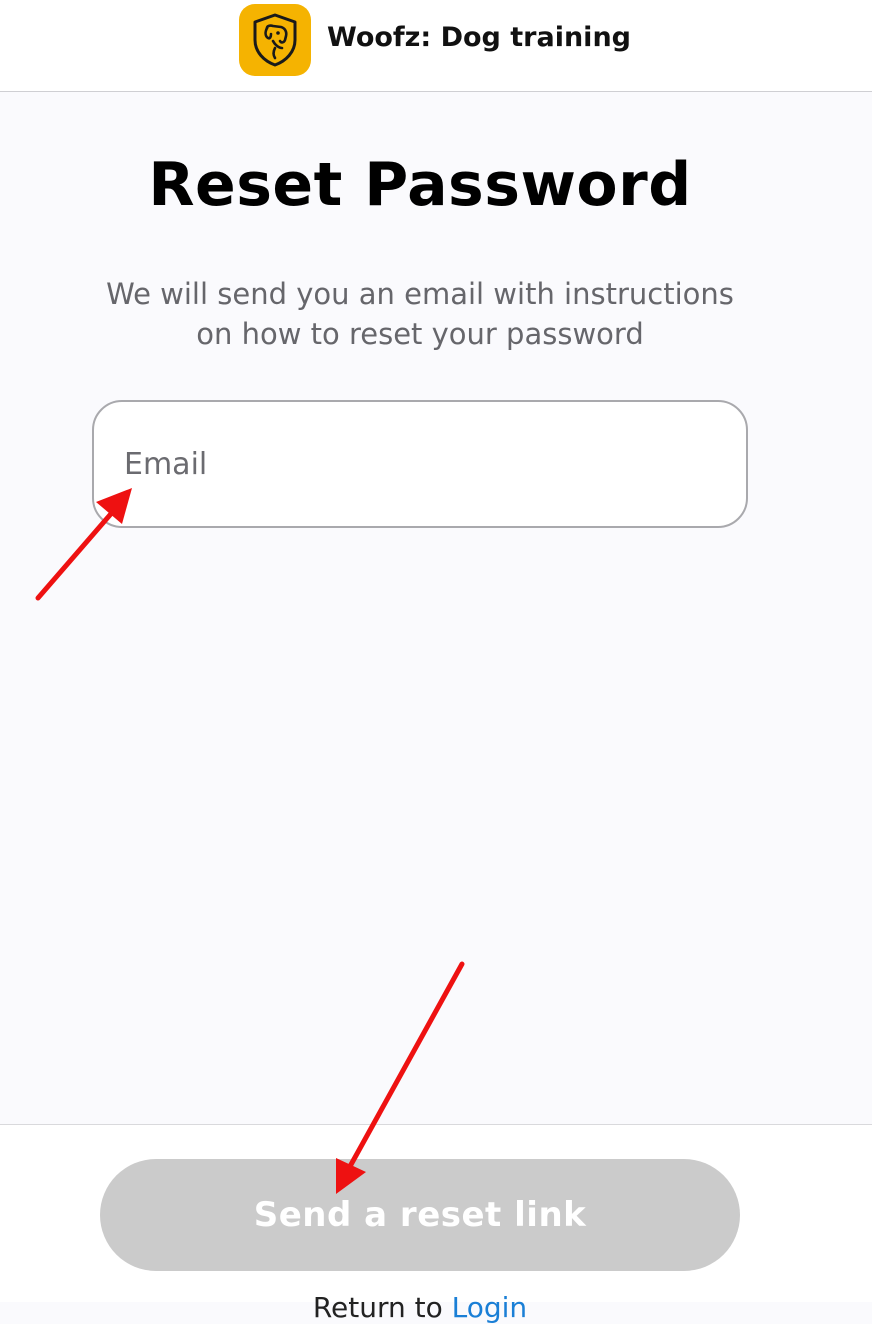  Describe the element at coordinates (490, 1307) in the screenshot. I see `login-link: Login` at that location.